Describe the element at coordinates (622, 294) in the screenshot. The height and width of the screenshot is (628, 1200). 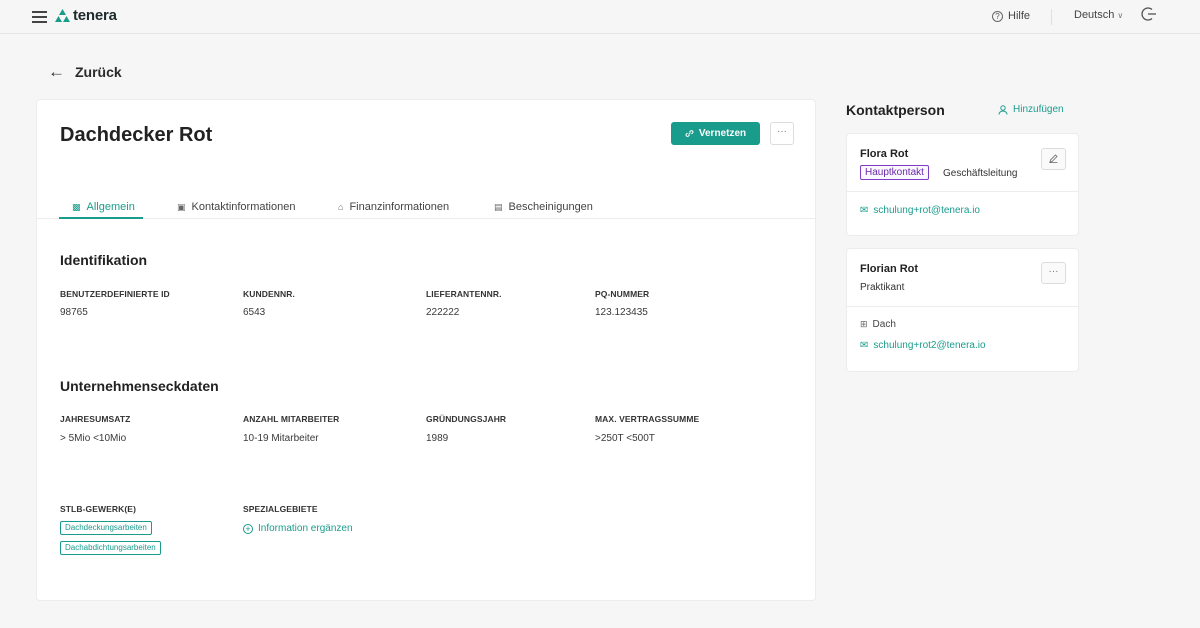
I see `field-label-pq-number: PQ-NUMMER` at that location.